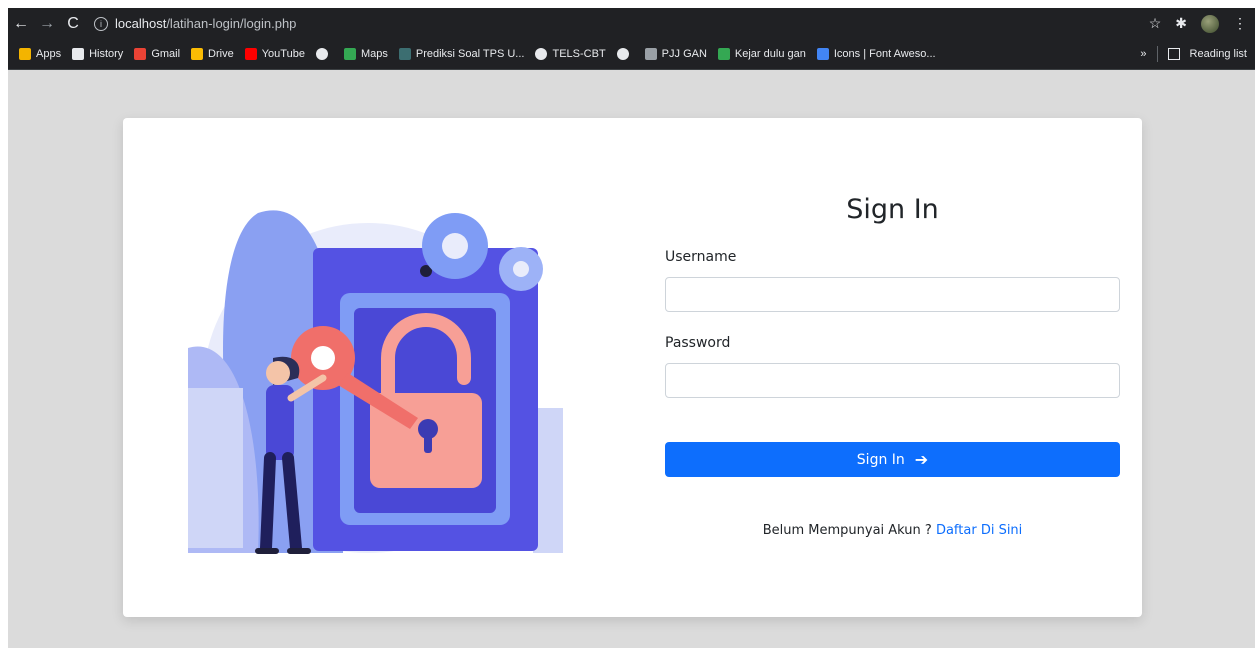 The image size is (1255, 648). What do you see at coordinates (650, 54) in the screenshot?
I see `doc-icon` at bounding box center [650, 54].